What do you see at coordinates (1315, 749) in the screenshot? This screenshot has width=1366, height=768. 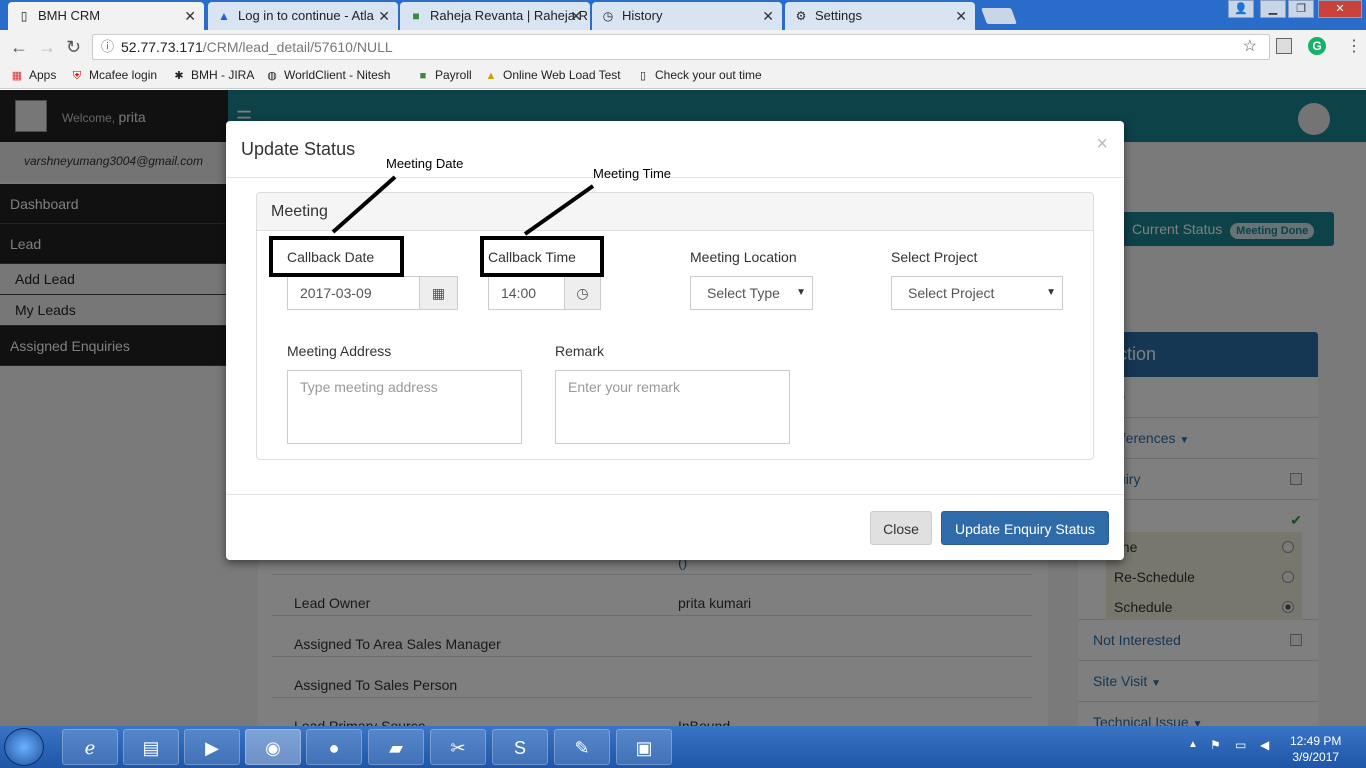 I see `clock: 12:49 PM 3/9/2017` at bounding box center [1315, 749].